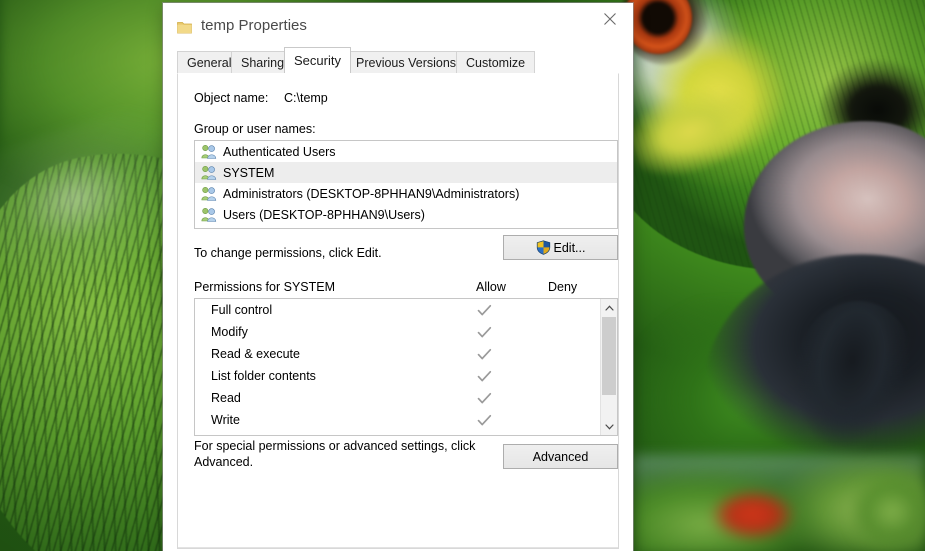 The image size is (925, 551). I want to click on tab-customize: Customize, so click(496, 62).